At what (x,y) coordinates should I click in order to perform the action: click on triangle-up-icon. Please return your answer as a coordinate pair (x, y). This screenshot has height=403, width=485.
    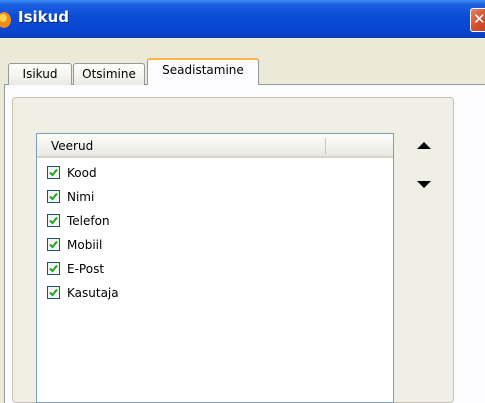
    Looking at the image, I should click on (424, 145).